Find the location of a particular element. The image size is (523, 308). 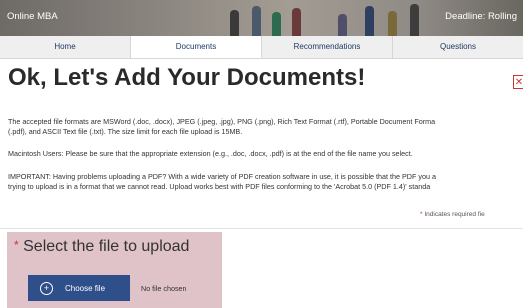

tab-questions: Questions is located at coordinates (458, 47).